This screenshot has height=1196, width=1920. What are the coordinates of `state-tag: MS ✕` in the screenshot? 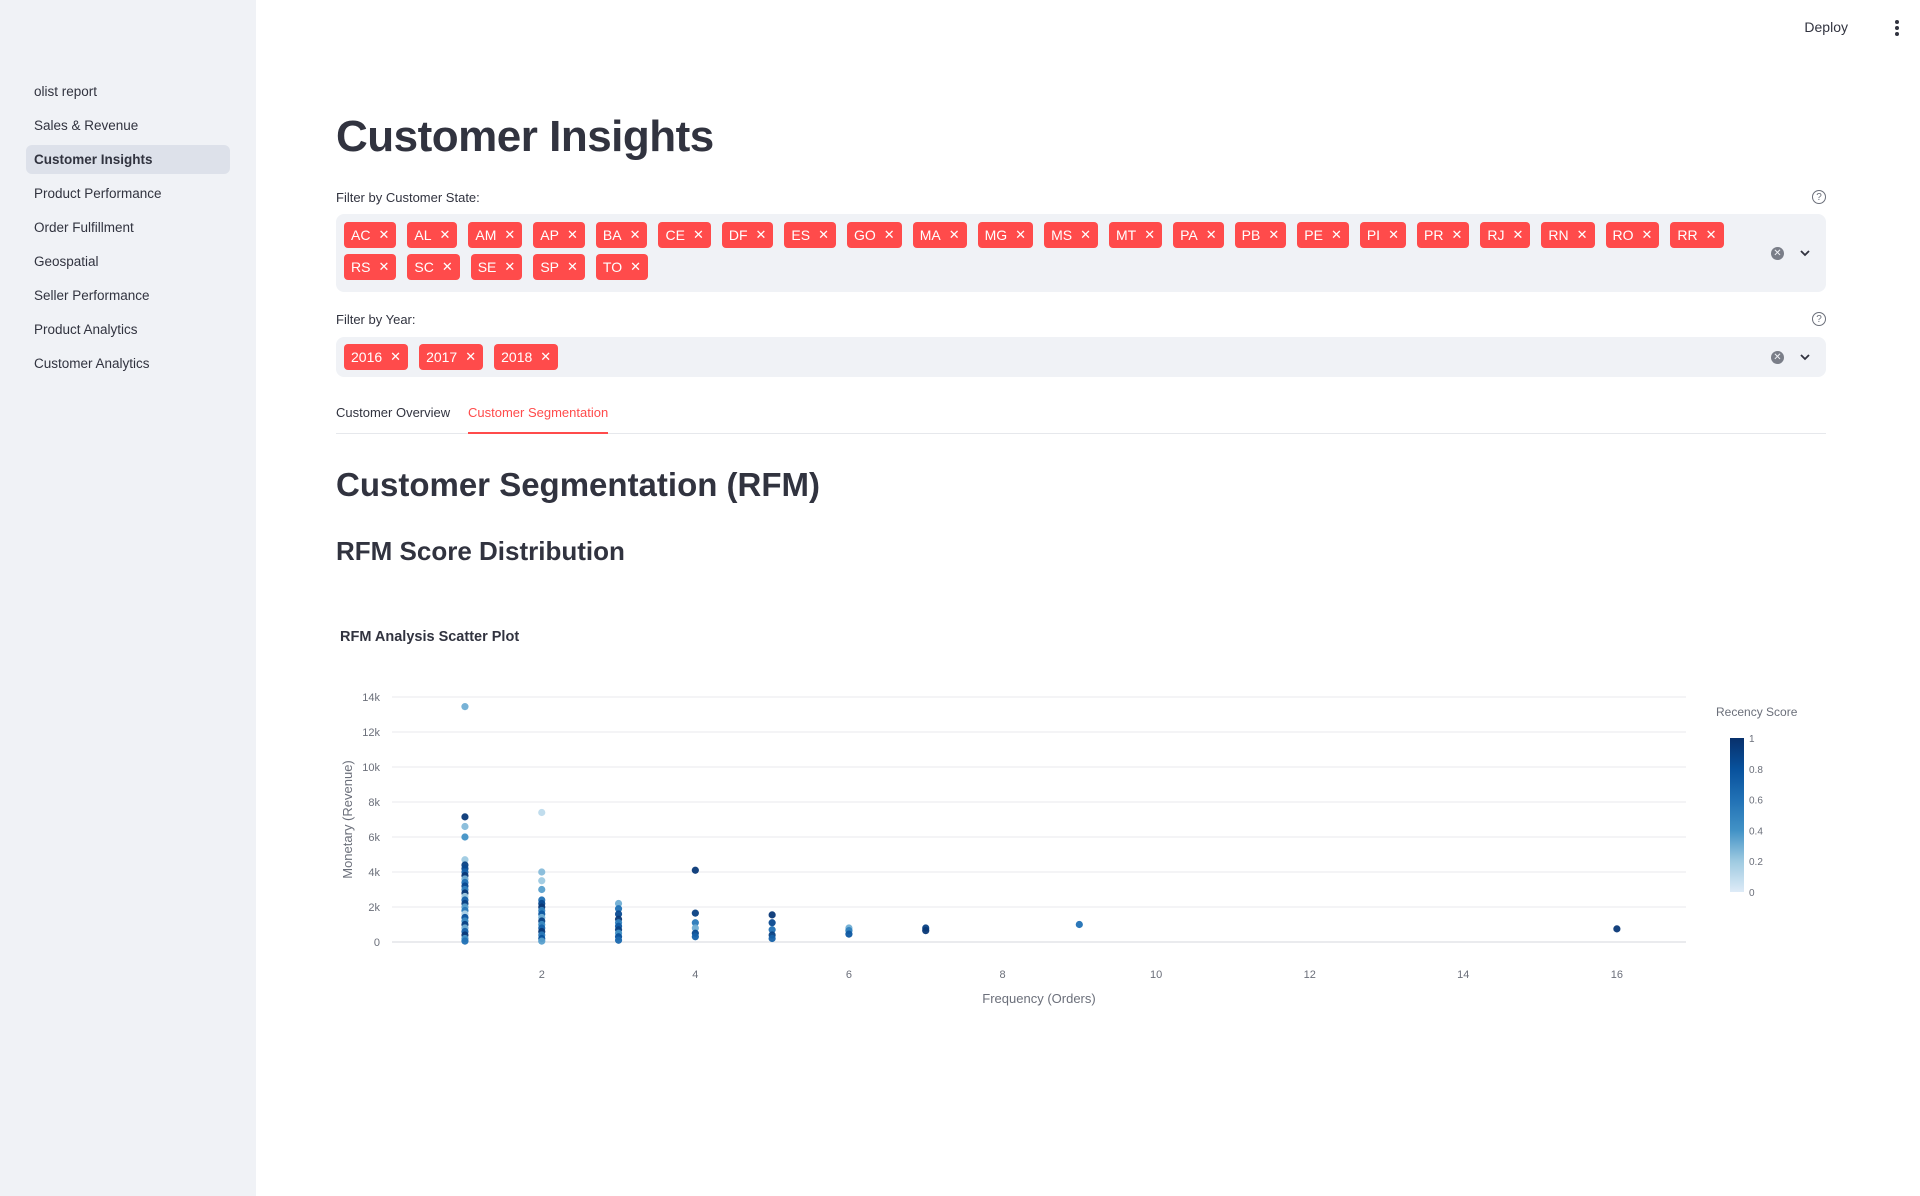 It's located at (1071, 235).